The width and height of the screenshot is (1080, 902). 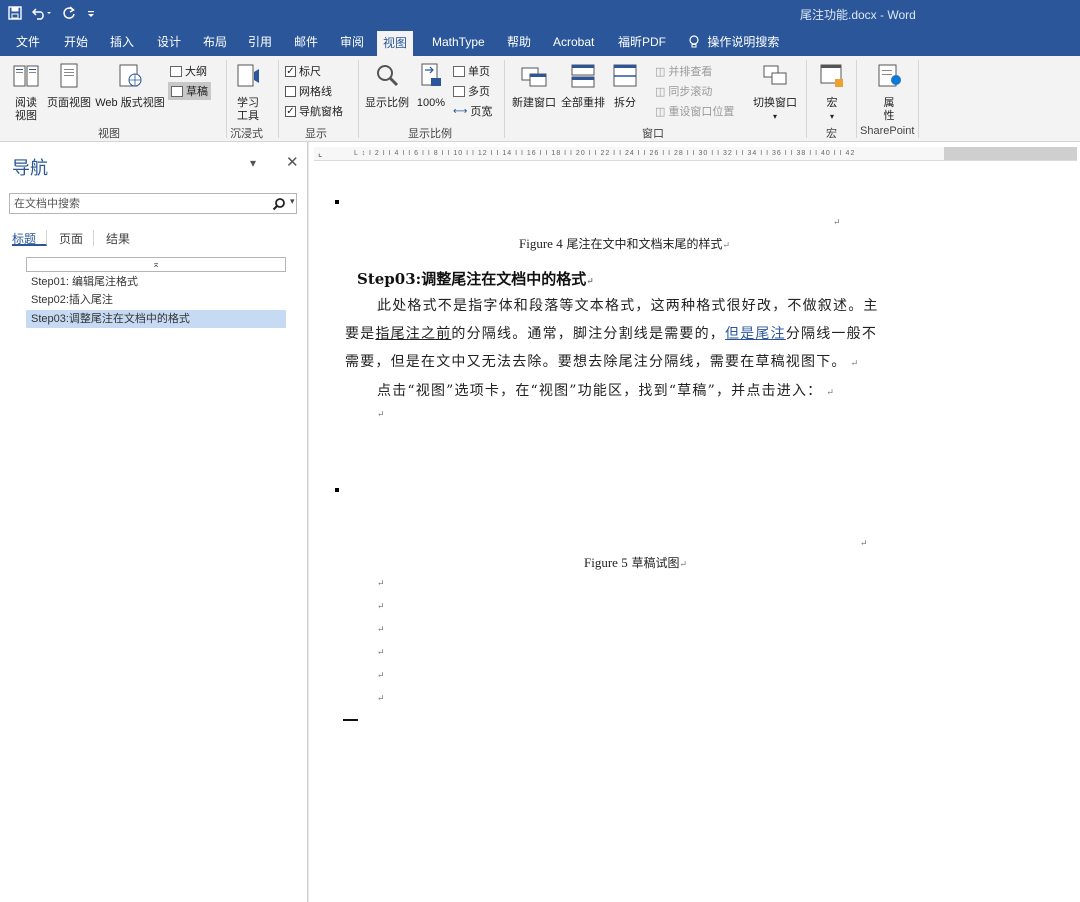 I want to click on window-title: 尾注功能.docx - Word, so click(x=858, y=14).